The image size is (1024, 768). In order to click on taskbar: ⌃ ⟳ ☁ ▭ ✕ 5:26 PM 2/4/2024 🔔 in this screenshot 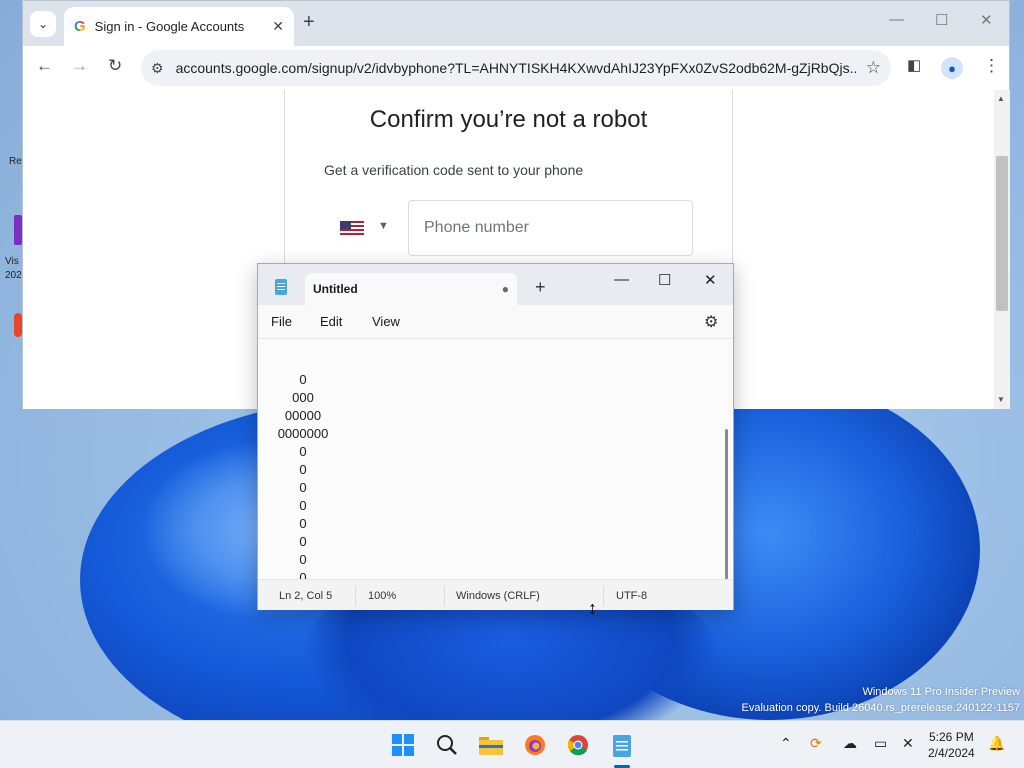, I will do `click(512, 744)`.